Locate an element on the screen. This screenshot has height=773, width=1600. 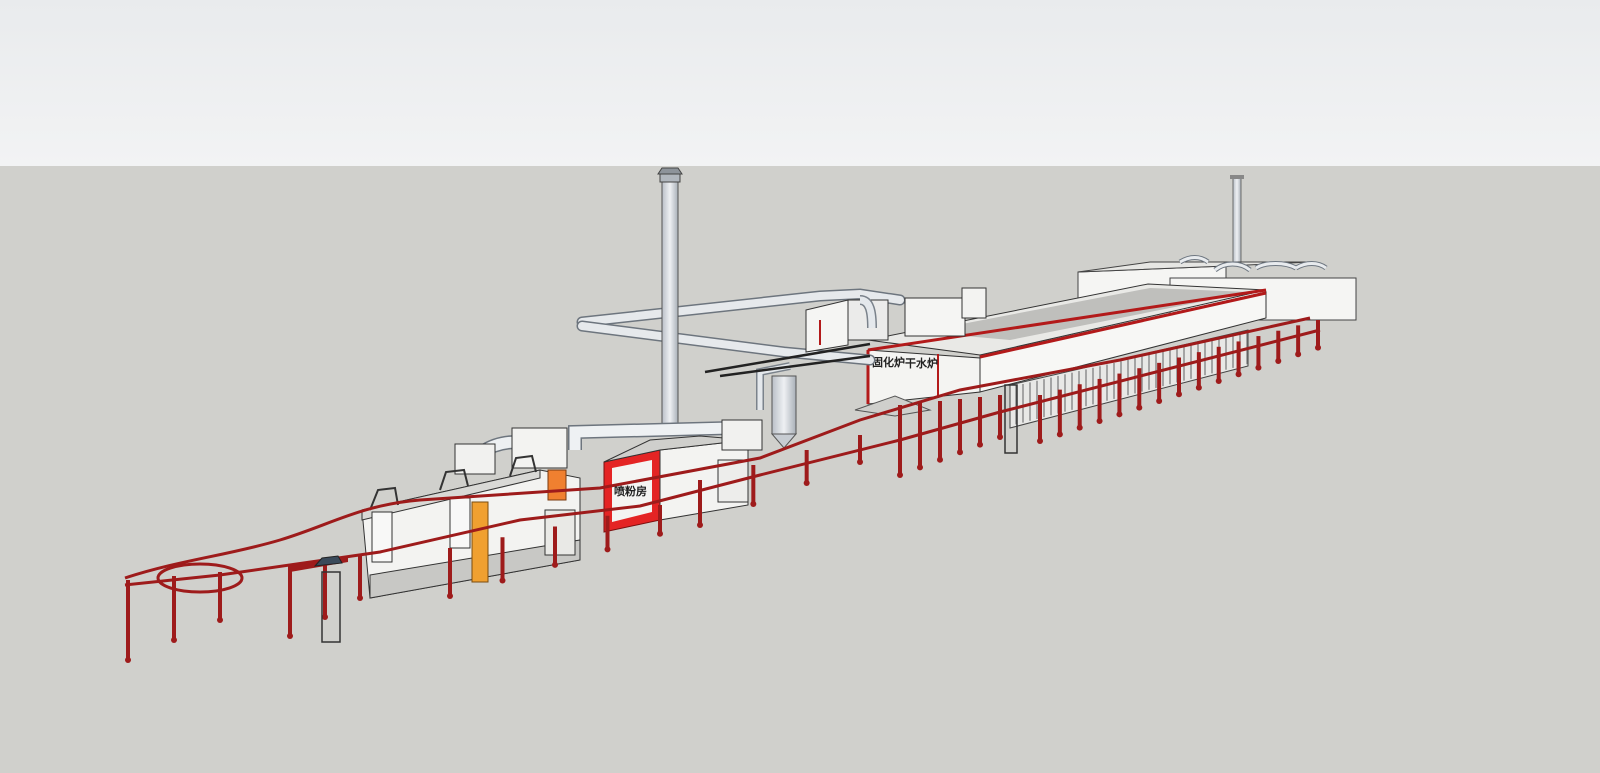
orange-panel is located at coordinates (480, 542).